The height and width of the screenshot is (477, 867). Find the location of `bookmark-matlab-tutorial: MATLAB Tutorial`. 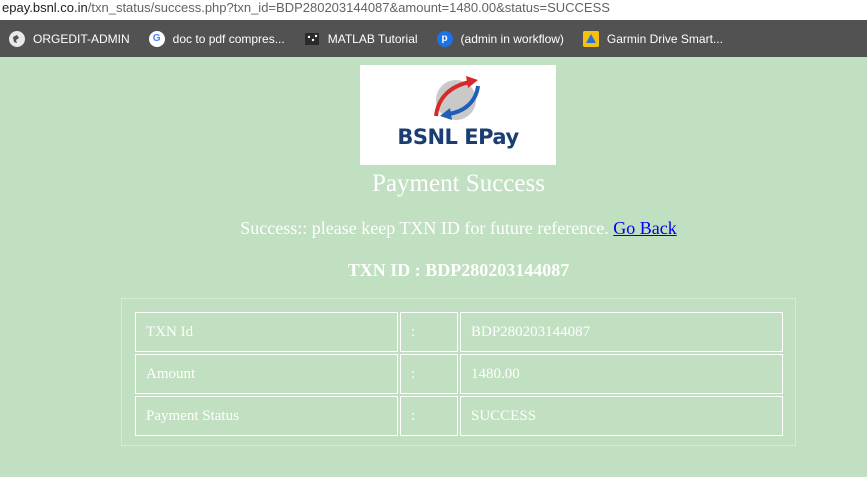

bookmark-matlab-tutorial: MATLAB Tutorial is located at coordinates (361, 39).